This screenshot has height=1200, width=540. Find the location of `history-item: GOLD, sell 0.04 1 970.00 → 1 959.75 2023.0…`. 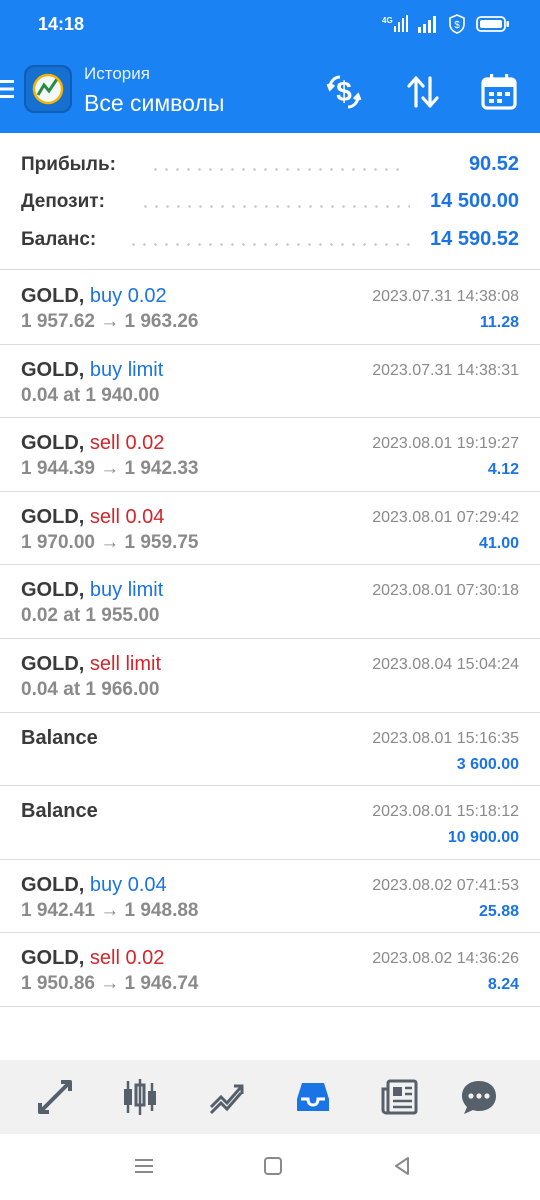

history-item: GOLD, sell 0.04 1 970.00 → 1 959.75 2023.0… is located at coordinates (270, 529).